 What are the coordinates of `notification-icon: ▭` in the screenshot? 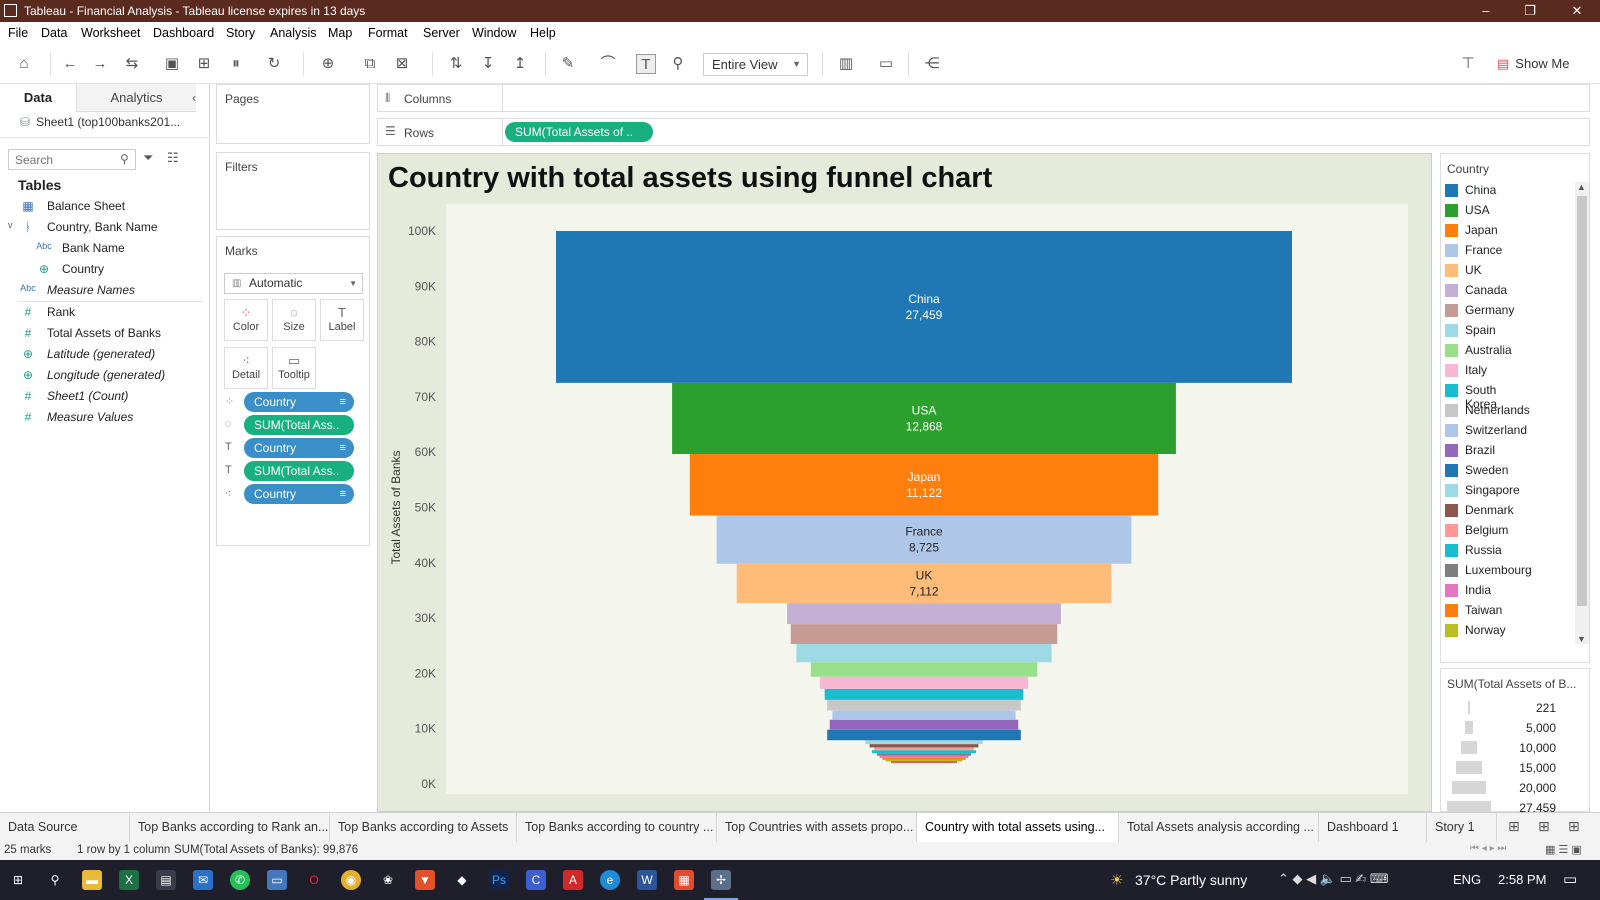 It's located at (1570, 879).